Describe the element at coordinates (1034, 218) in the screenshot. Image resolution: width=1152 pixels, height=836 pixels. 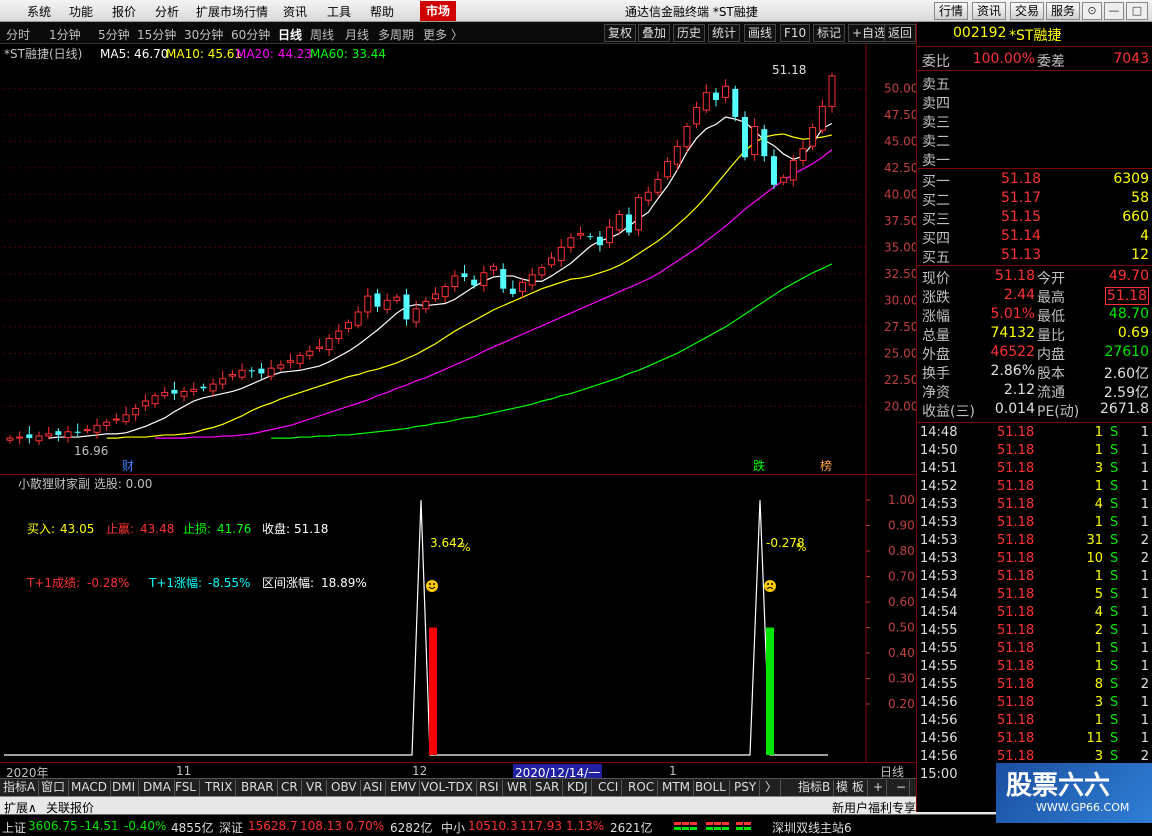
I see `quote-row: 买三 51.15 660` at that location.